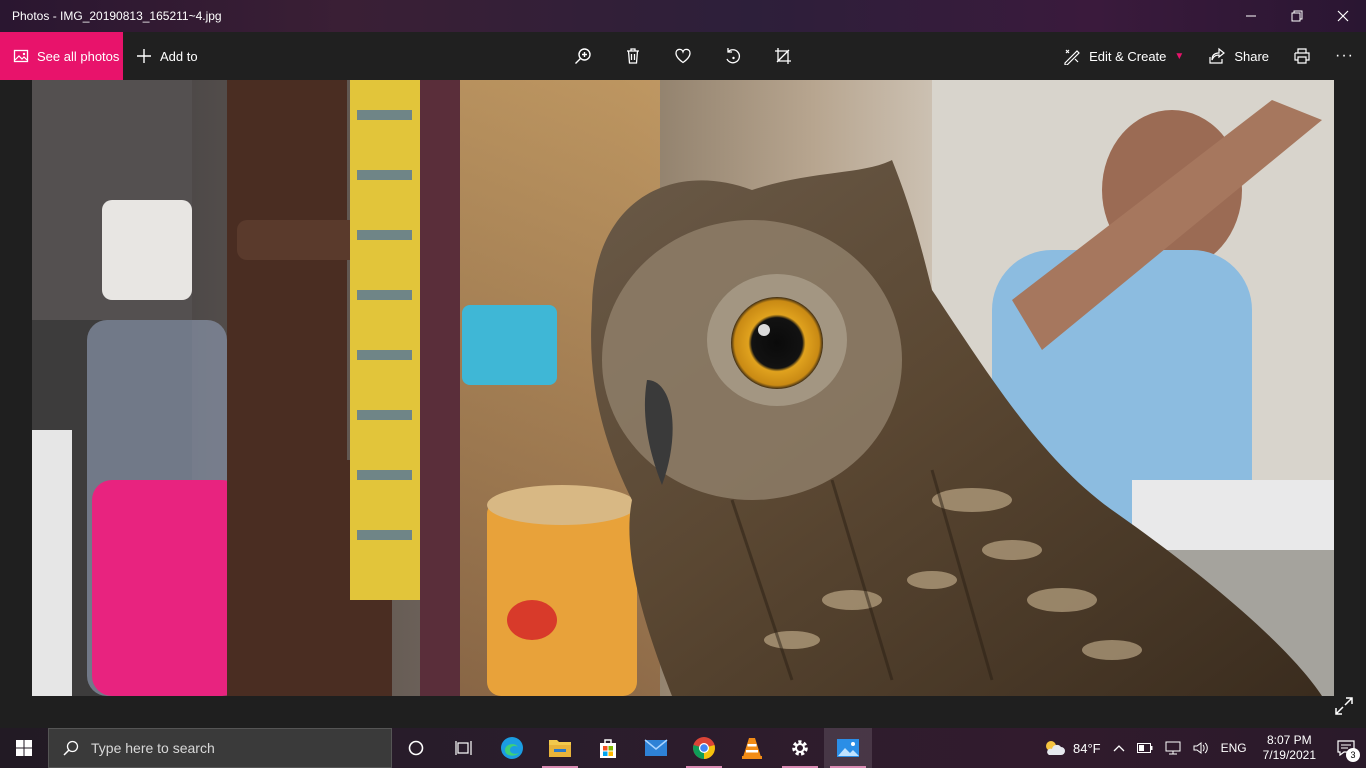 Image resolution: width=1366 pixels, height=768 pixels. Describe the element at coordinates (1289, 755) in the screenshot. I see `clock-date: 7/19/2021` at that location.